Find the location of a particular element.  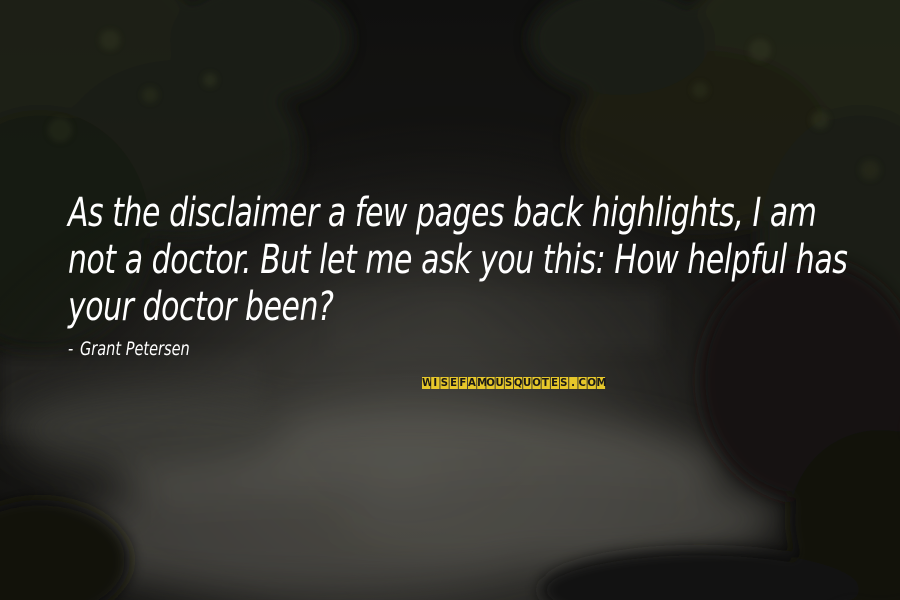

watermark-text: WI S E F AMOUSQUOT E S. COM is located at coordinates (514, 382).